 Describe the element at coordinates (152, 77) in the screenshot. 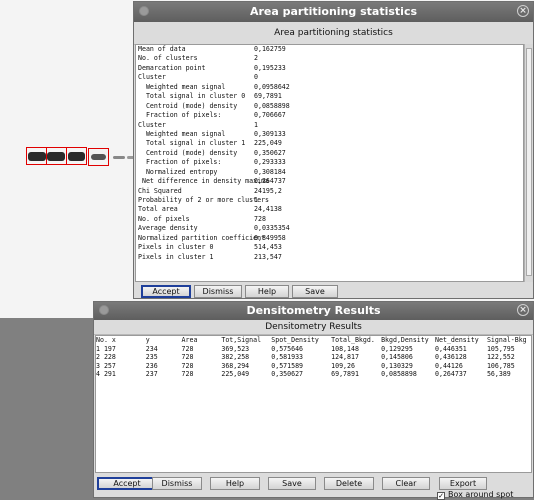

I see `stats-row-label: Cluster` at that location.